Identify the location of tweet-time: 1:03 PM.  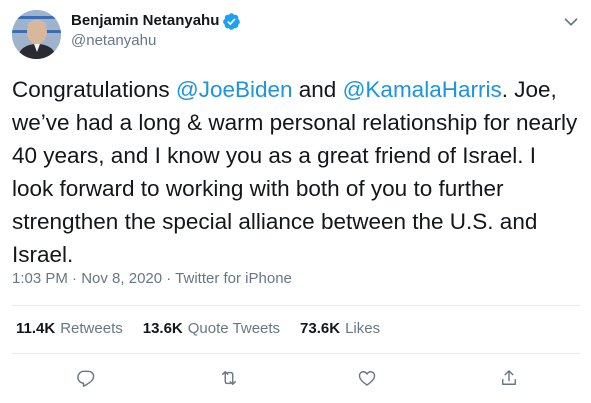
(40, 278).